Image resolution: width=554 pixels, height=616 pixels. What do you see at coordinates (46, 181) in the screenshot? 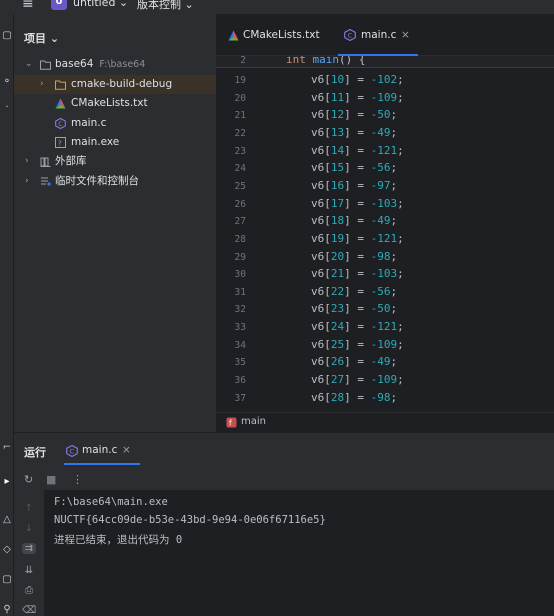
I see `scratch-icon` at bounding box center [46, 181].